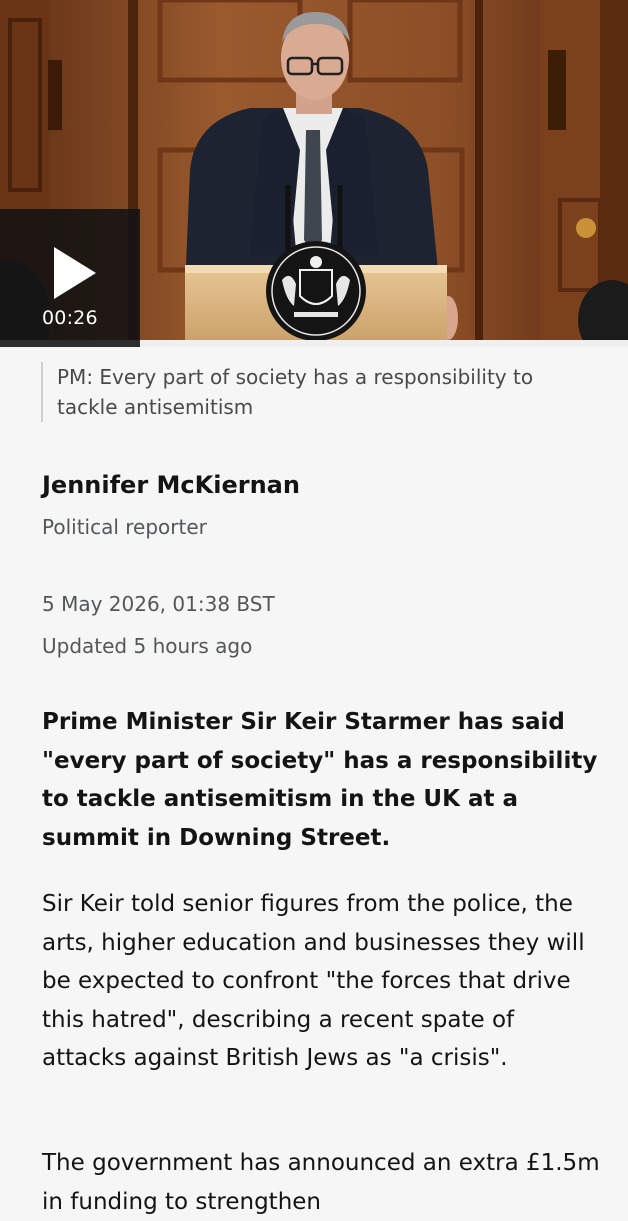 Image resolution: width=628 pixels, height=1221 pixels. I want to click on author-role: Political reporter, so click(124, 527).